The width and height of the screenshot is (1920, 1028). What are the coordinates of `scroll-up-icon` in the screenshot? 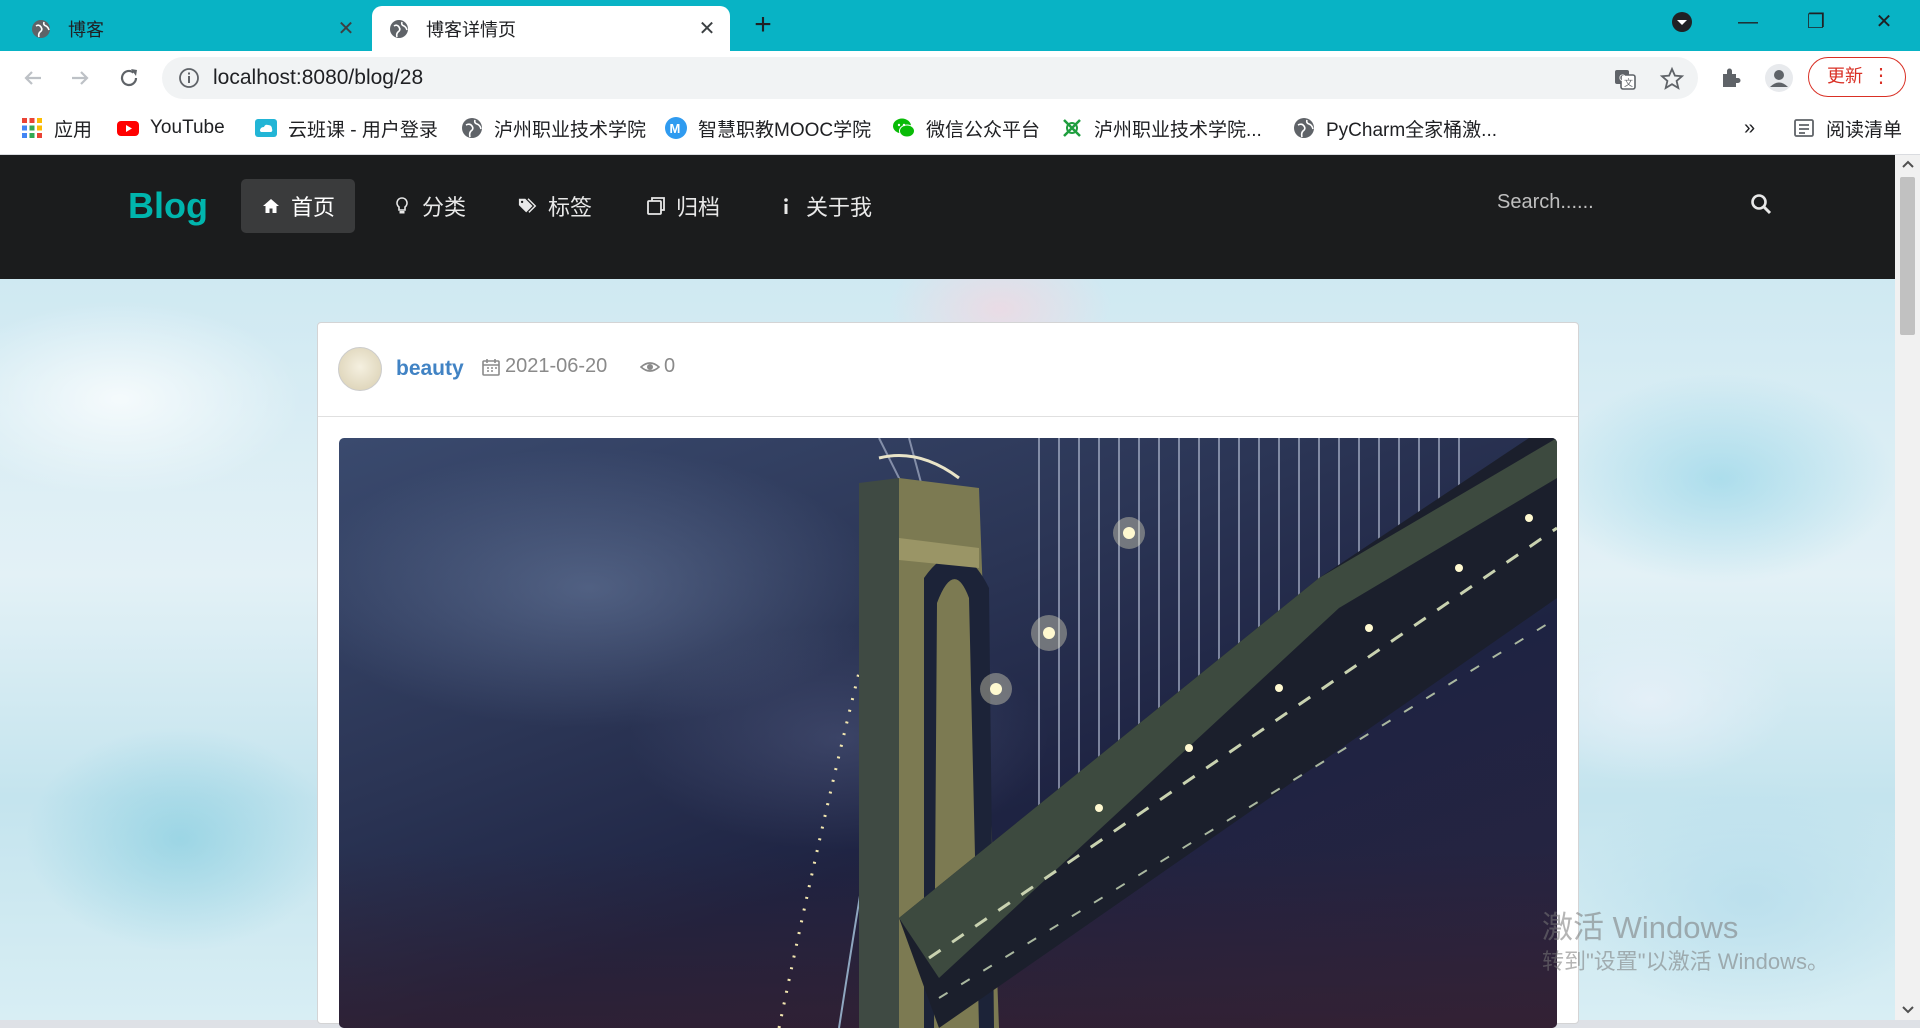 It's located at (1908, 164).